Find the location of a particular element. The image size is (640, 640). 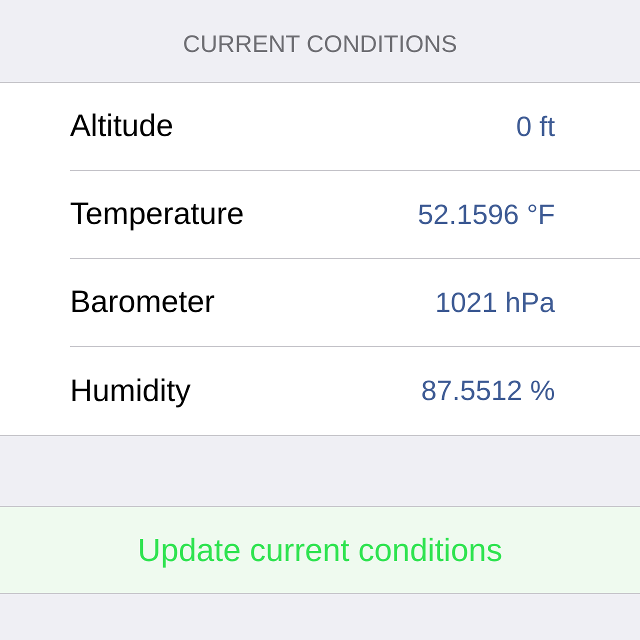

section-header: CURRENT CONDITIONS is located at coordinates (320, 45).